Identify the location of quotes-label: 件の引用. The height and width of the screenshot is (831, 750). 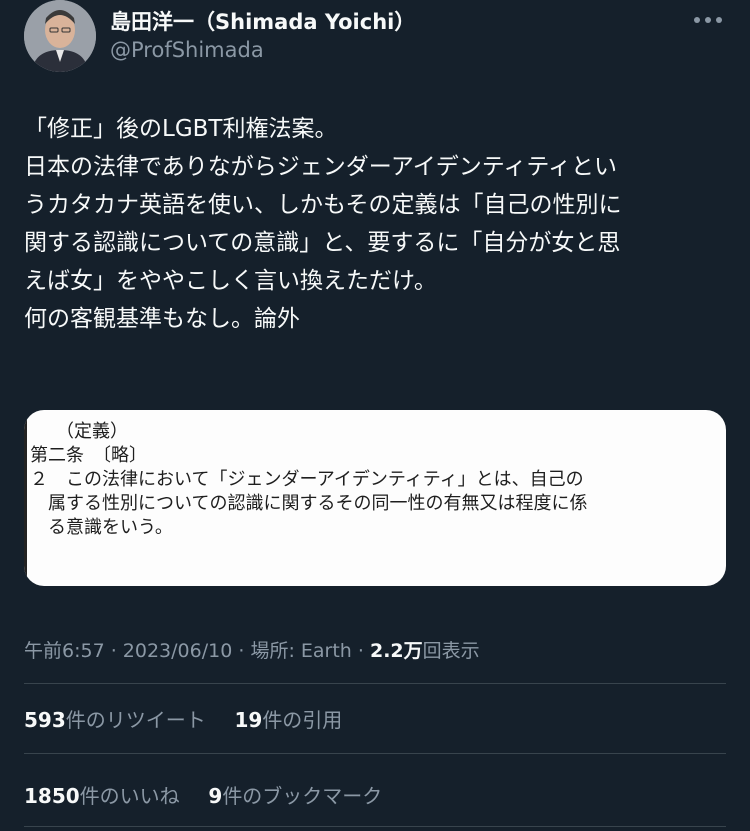
(302, 720).